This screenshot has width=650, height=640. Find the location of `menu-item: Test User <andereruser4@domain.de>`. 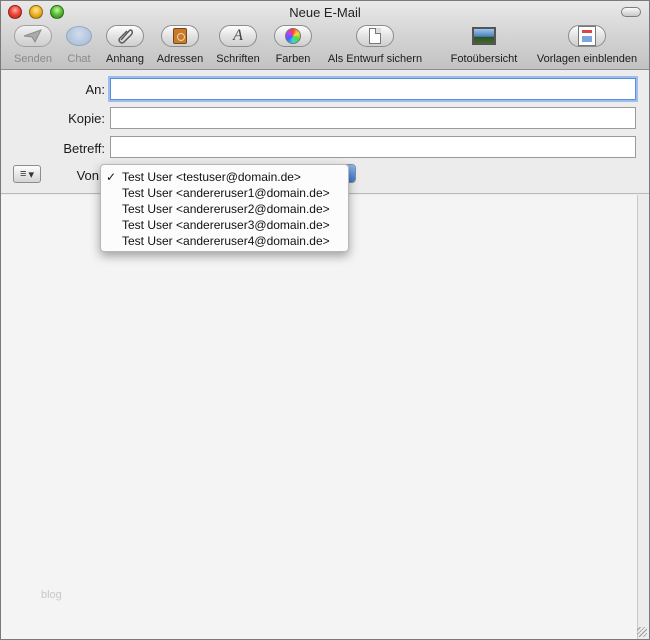

menu-item: Test User <andereruser4@domain.de> is located at coordinates (224, 241).